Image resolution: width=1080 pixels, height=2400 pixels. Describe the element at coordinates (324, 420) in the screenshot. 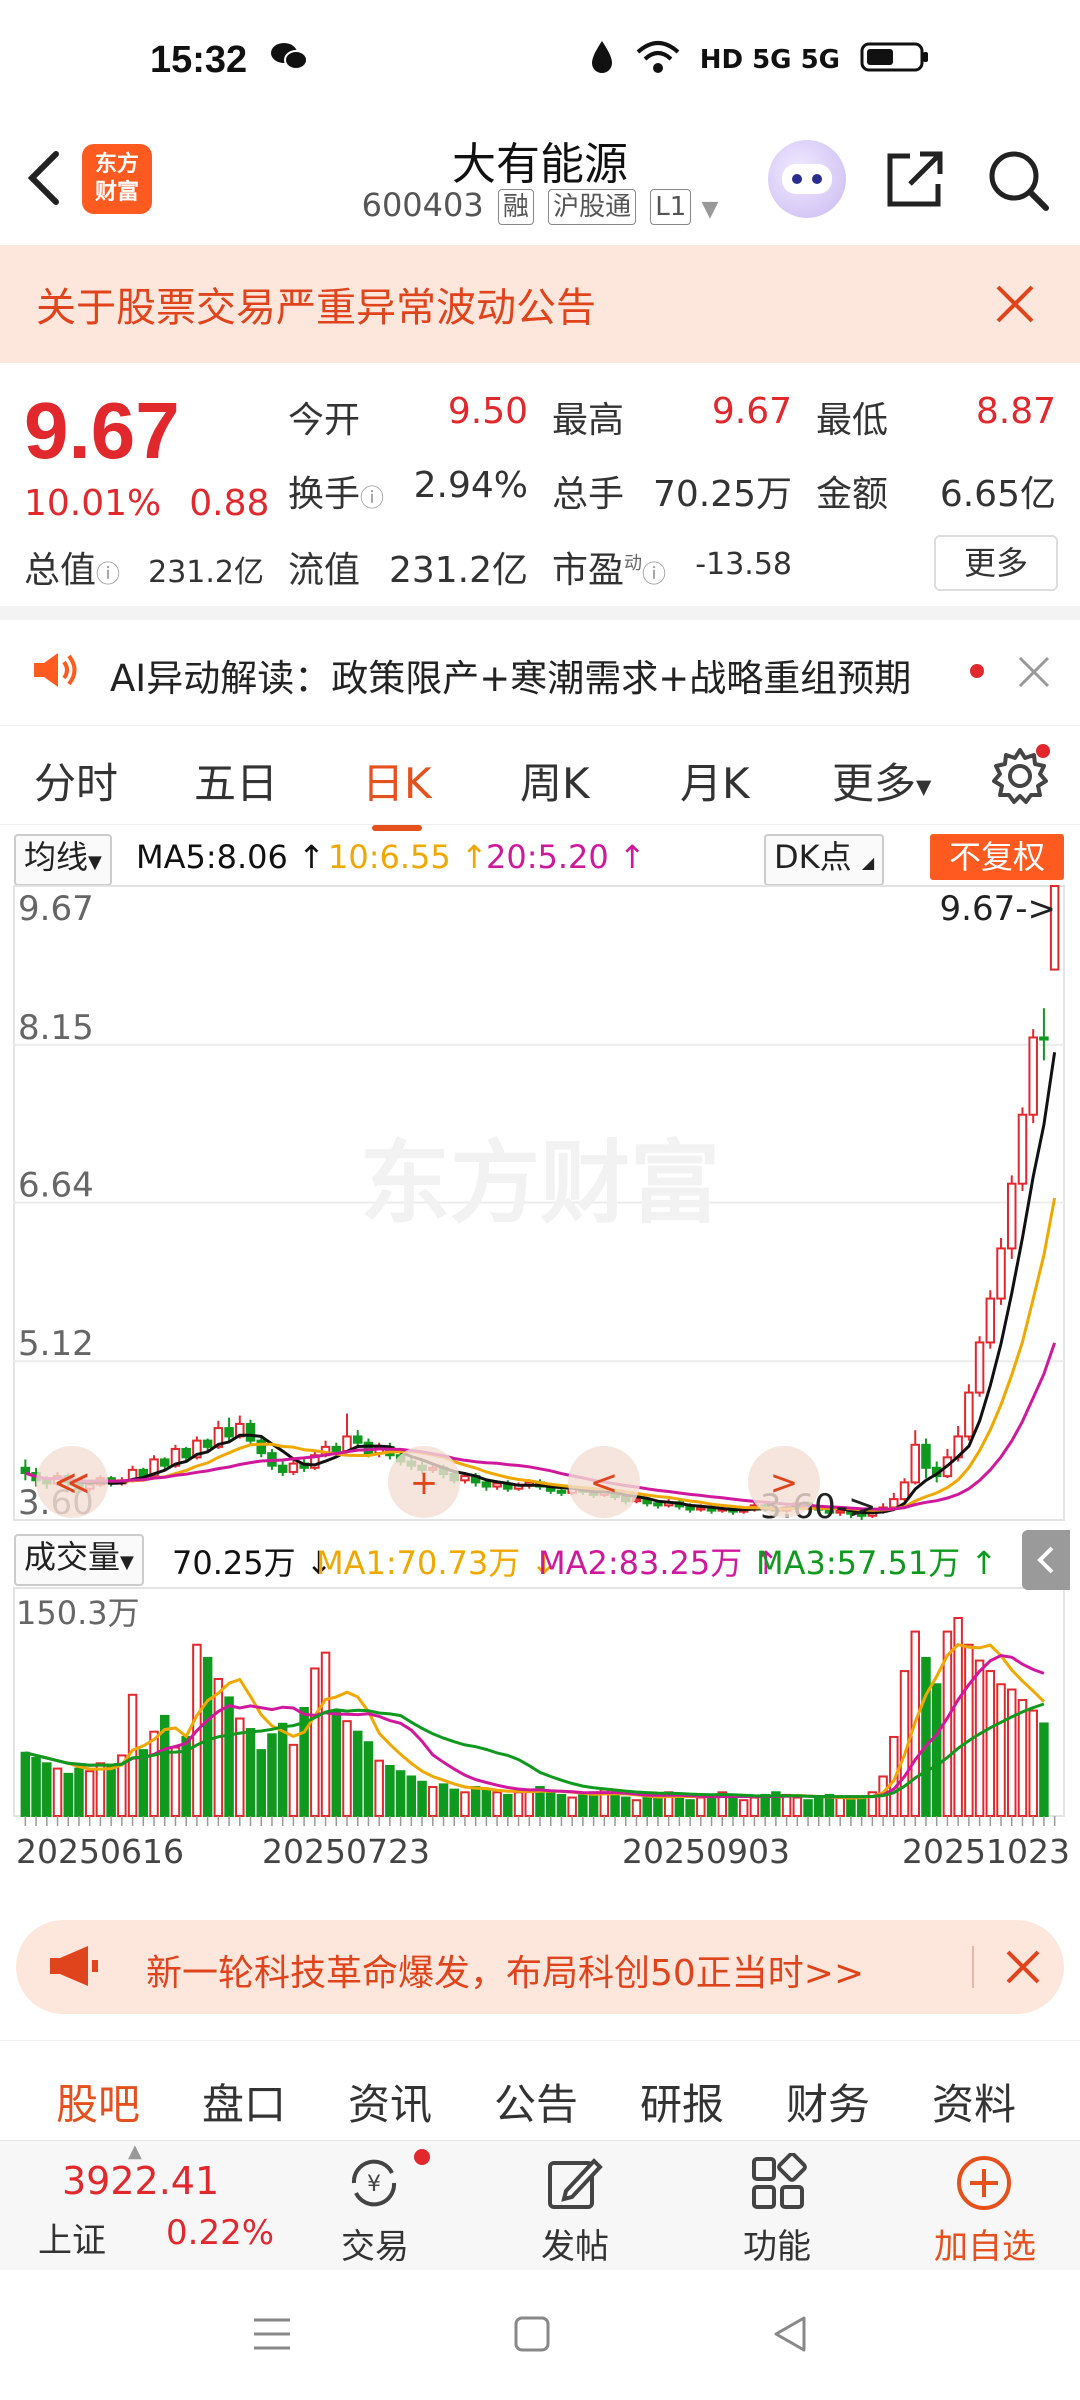

I see `open-label: 今开` at that location.